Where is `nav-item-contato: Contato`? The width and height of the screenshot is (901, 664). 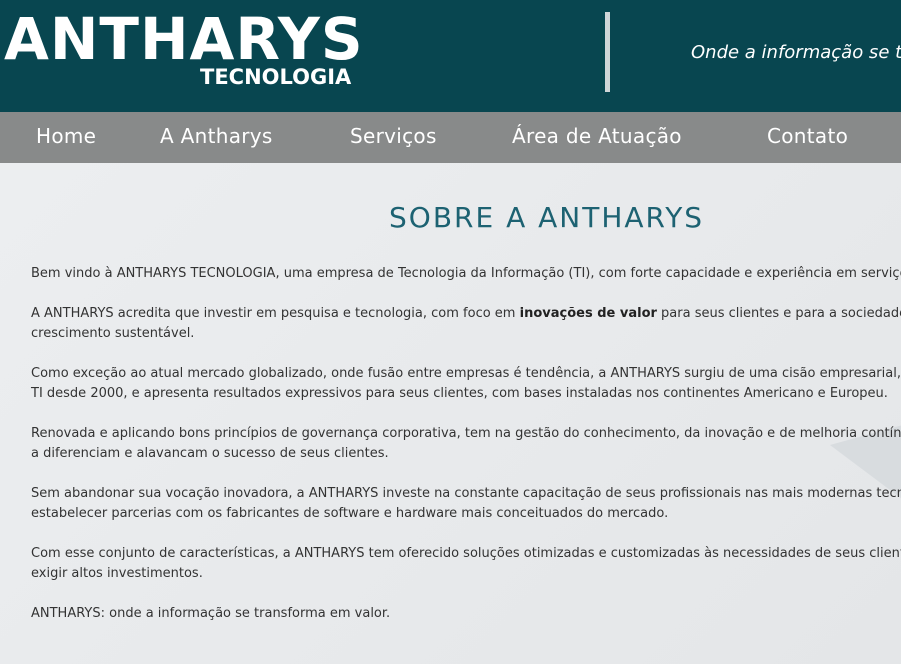 nav-item-contato: Contato is located at coordinates (807, 136).